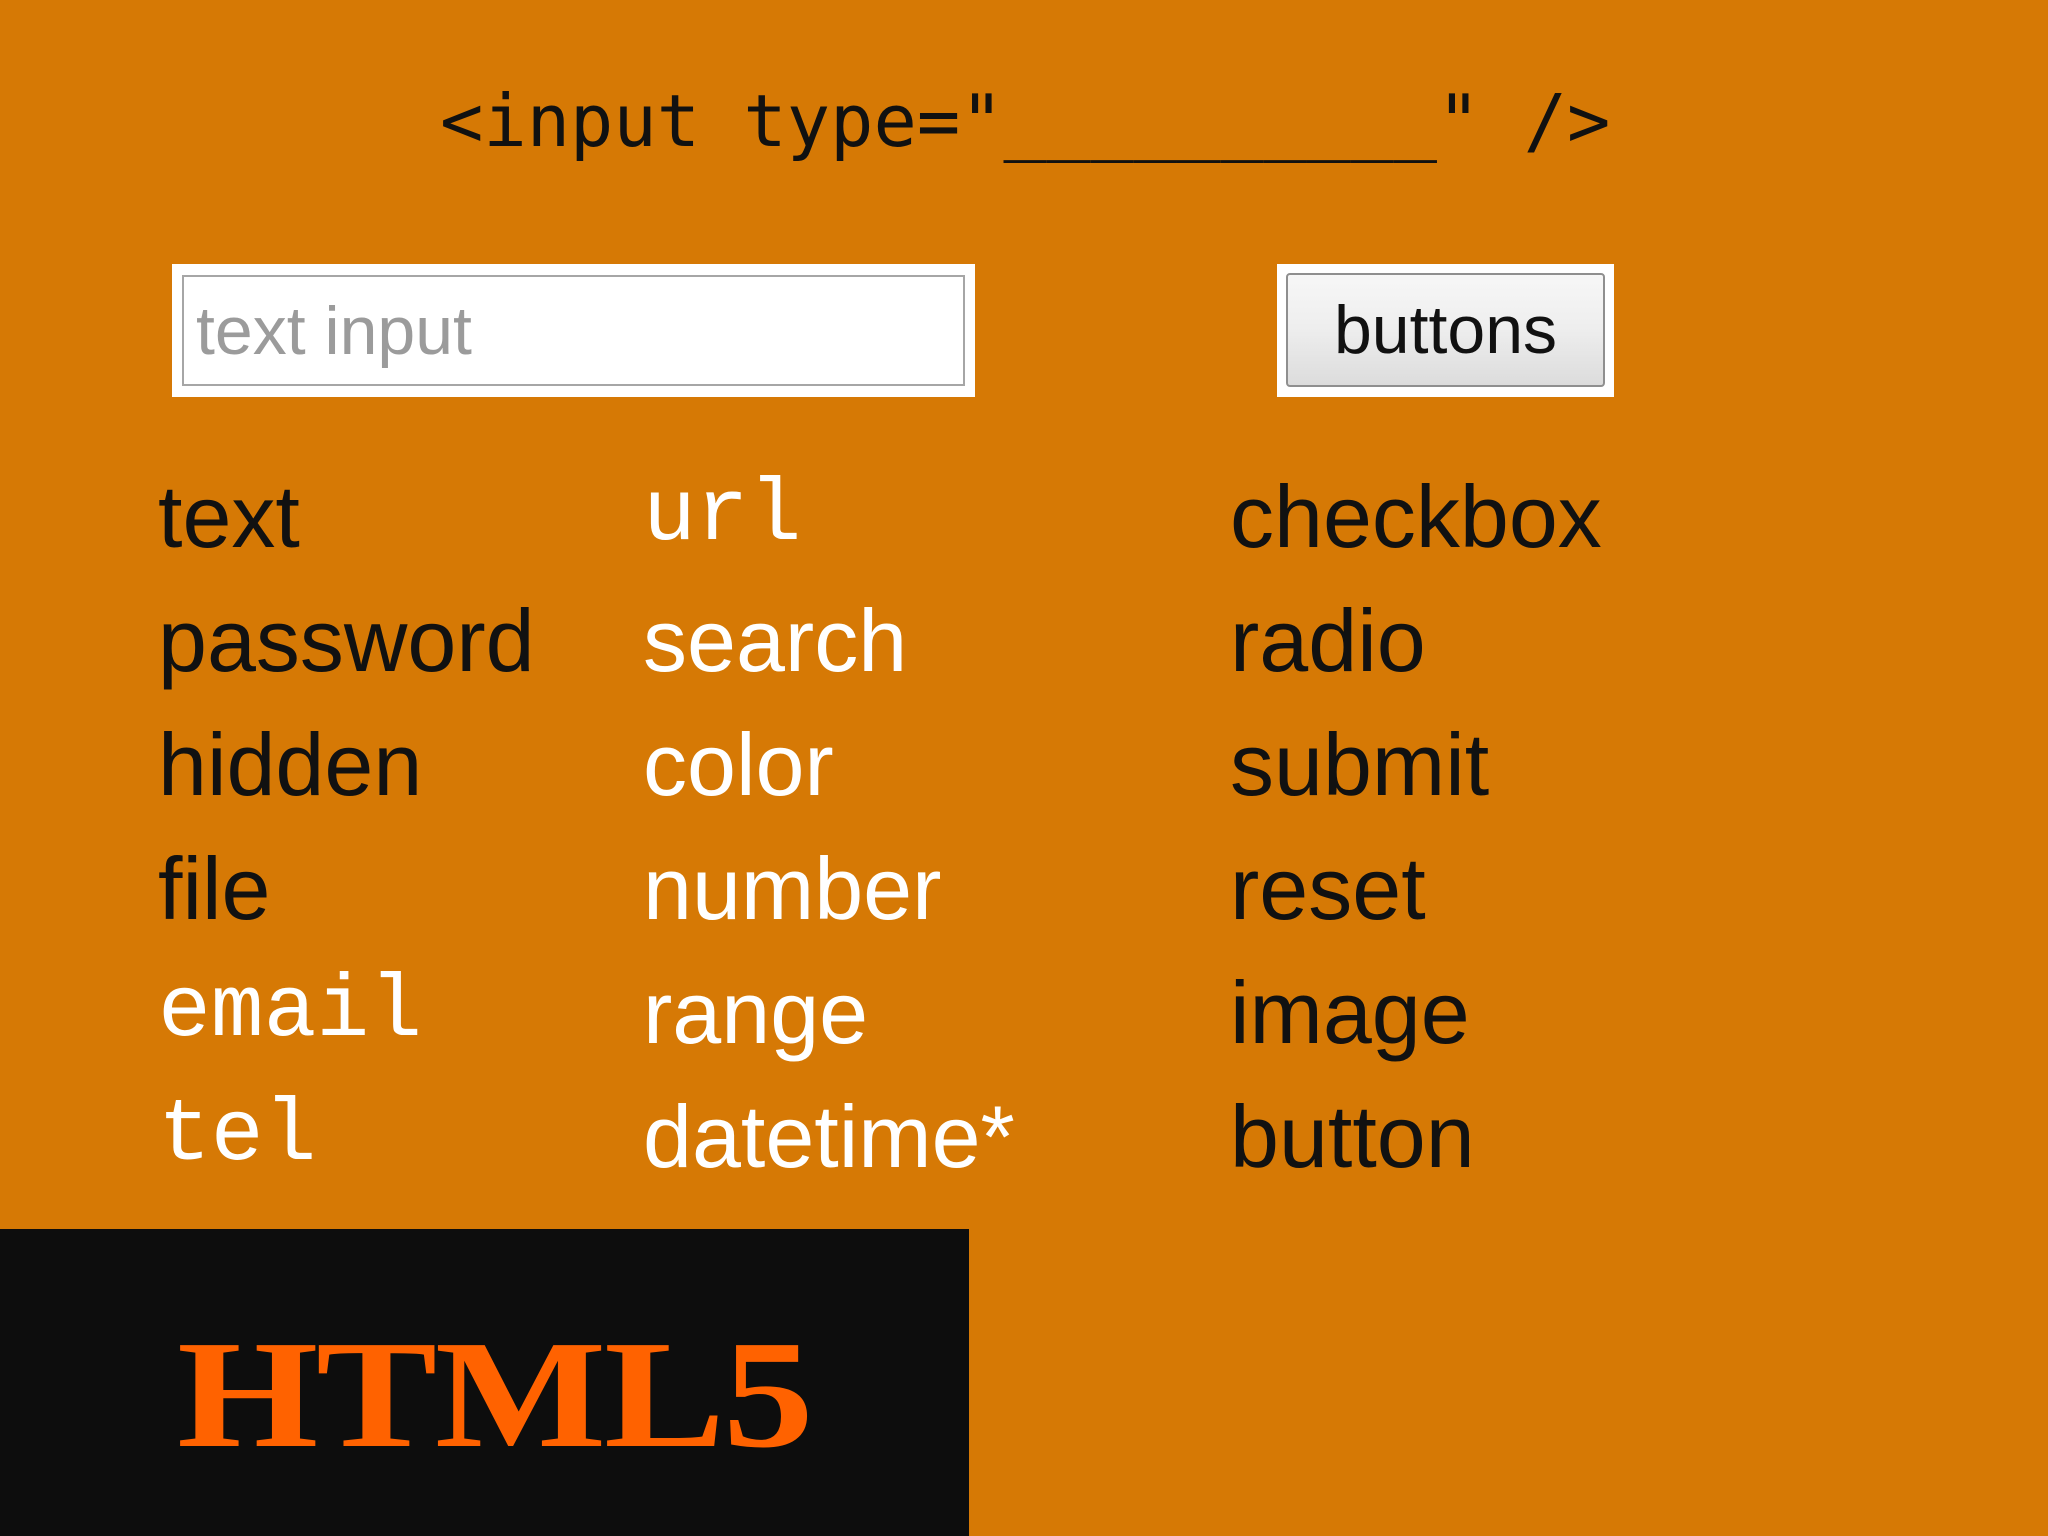 This screenshot has width=2048, height=1536. Describe the element at coordinates (738, 764) in the screenshot. I see `input-type-color: color` at that location.